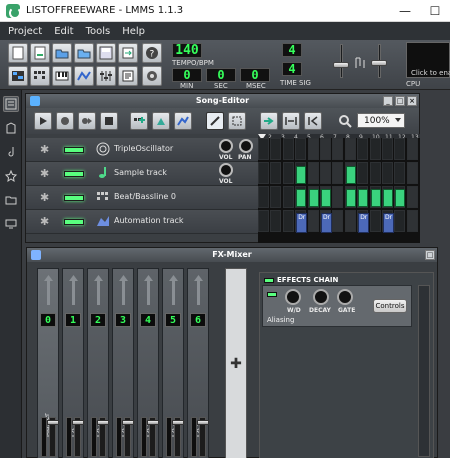 The width and height of the screenshot is (450, 458). What do you see at coordinates (341, 65) in the screenshot?
I see `master-volume-handle` at bounding box center [341, 65].